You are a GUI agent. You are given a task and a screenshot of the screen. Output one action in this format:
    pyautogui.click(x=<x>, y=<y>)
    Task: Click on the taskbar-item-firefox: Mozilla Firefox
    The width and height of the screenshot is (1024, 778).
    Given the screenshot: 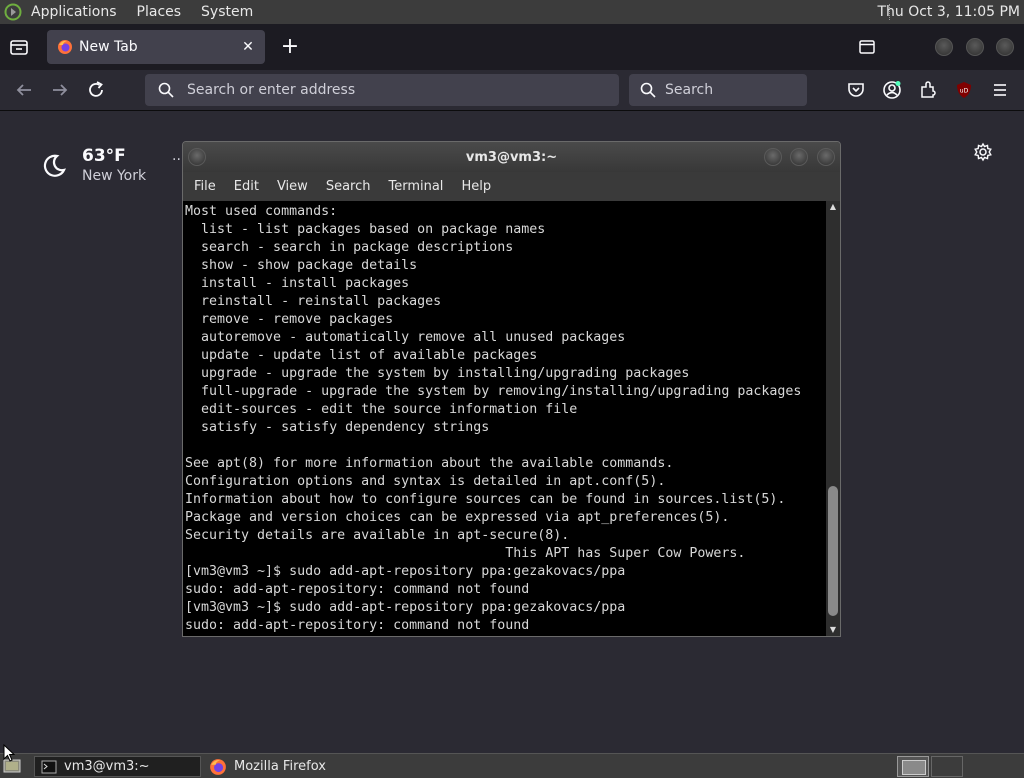 What is the action you would take?
    pyautogui.click(x=287, y=766)
    